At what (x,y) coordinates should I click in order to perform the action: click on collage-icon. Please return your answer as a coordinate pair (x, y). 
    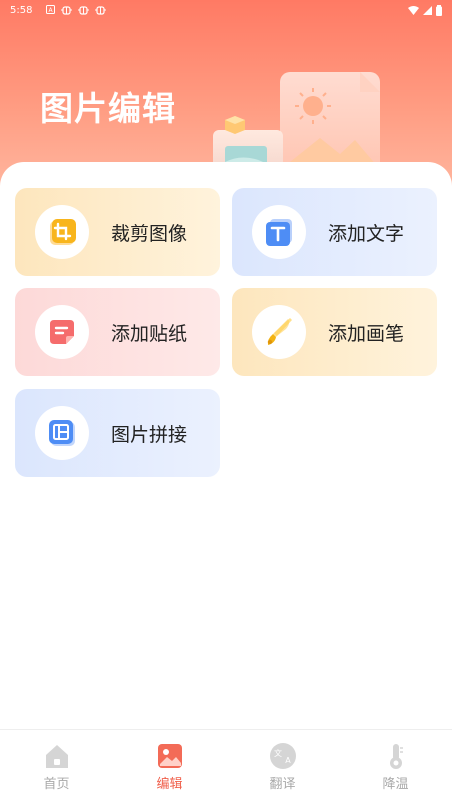
    Looking at the image, I should click on (62, 433).